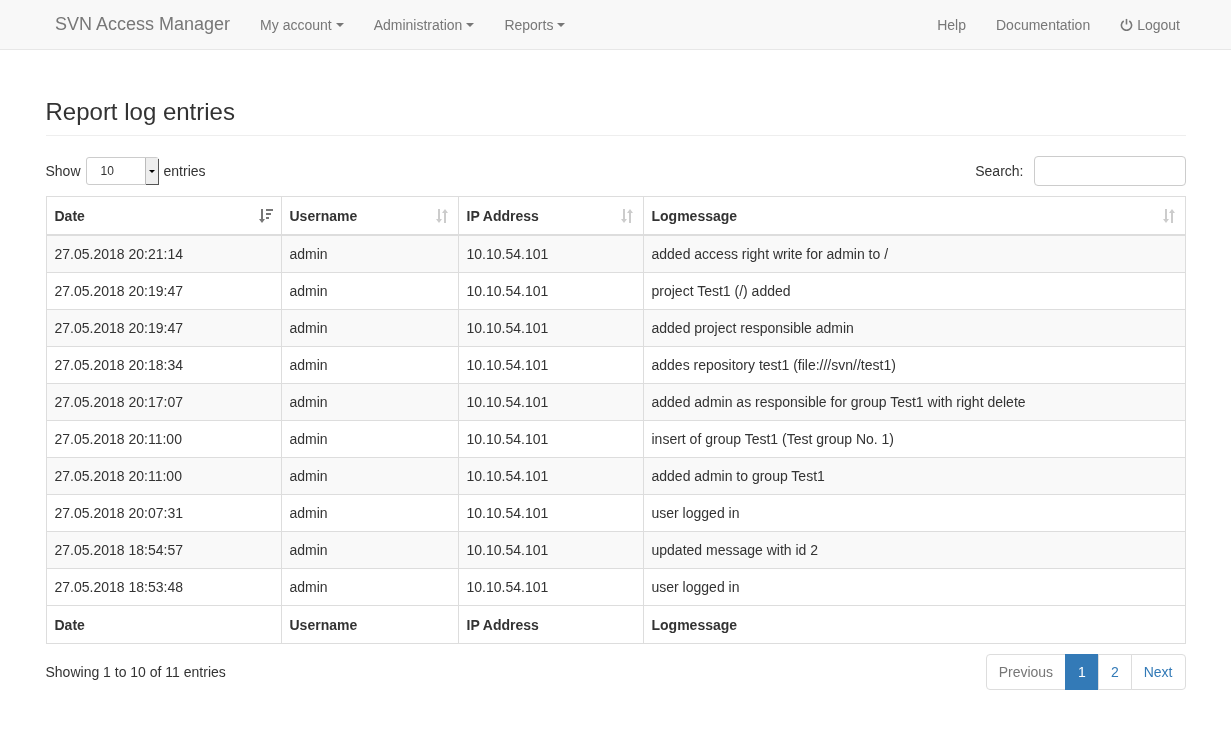  Describe the element at coordinates (914, 254) in the screenshot. I see `table-cell: added access right write for admin to /` at that location.